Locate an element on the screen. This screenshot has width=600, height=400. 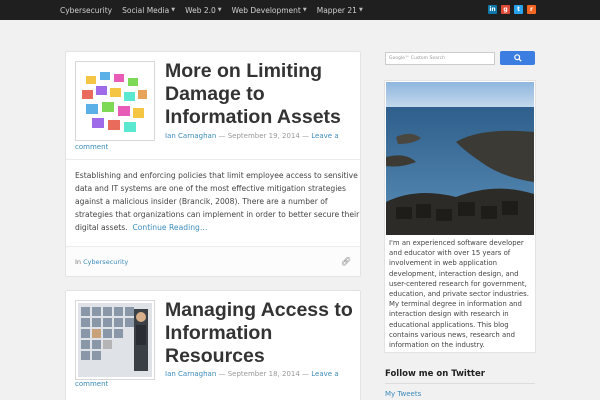
permalink-icon: 🔗︎ is located at coordinates (346, 261).